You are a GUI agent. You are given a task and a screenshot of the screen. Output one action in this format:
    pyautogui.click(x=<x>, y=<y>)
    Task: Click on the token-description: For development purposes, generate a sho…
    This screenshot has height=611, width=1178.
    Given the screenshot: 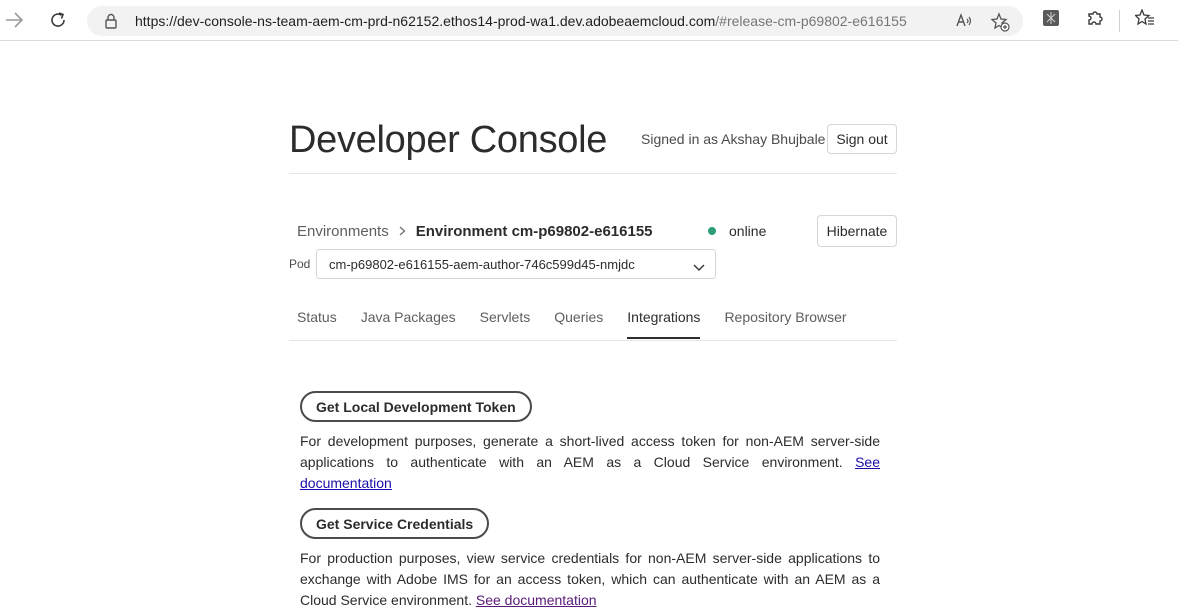 What is the action you would take?
    pyautogui.click(x=590, y=462)
    